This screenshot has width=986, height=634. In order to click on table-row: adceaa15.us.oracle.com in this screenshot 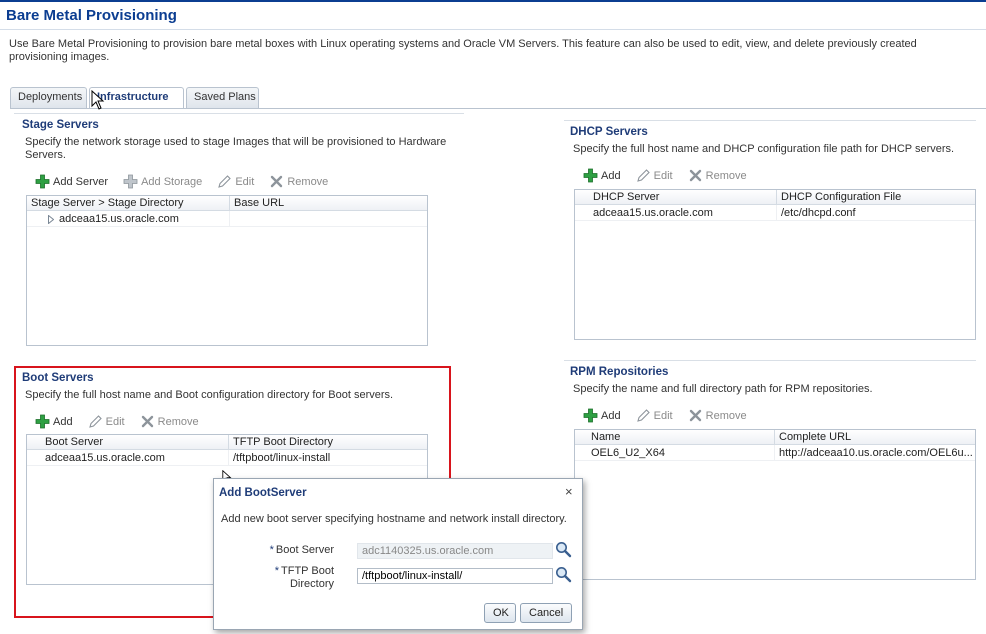, I will do `click(227, 219)`.